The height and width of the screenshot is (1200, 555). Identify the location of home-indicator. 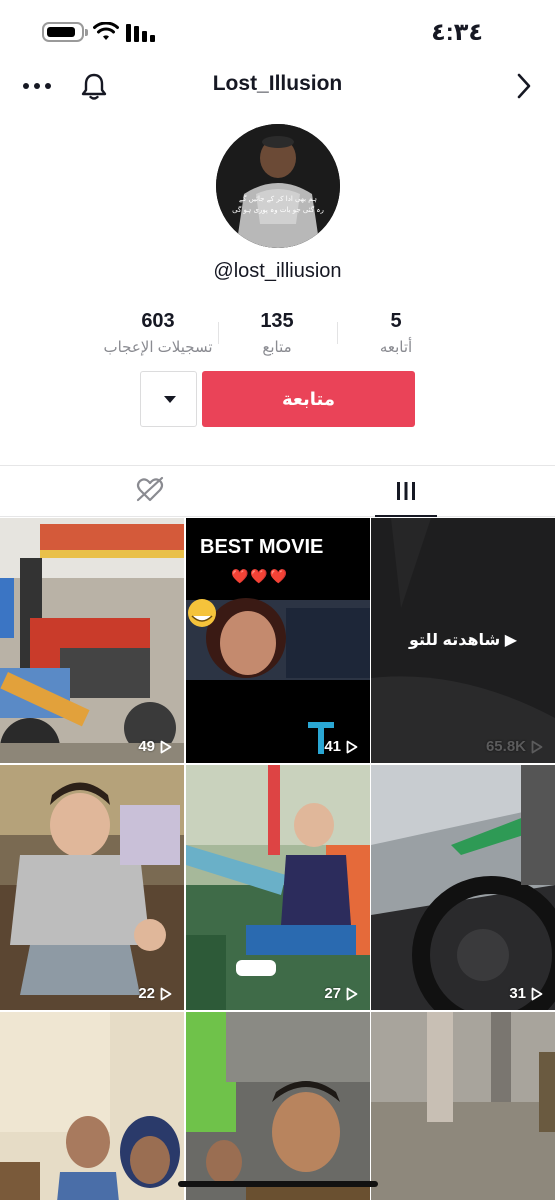
(278, 1184).